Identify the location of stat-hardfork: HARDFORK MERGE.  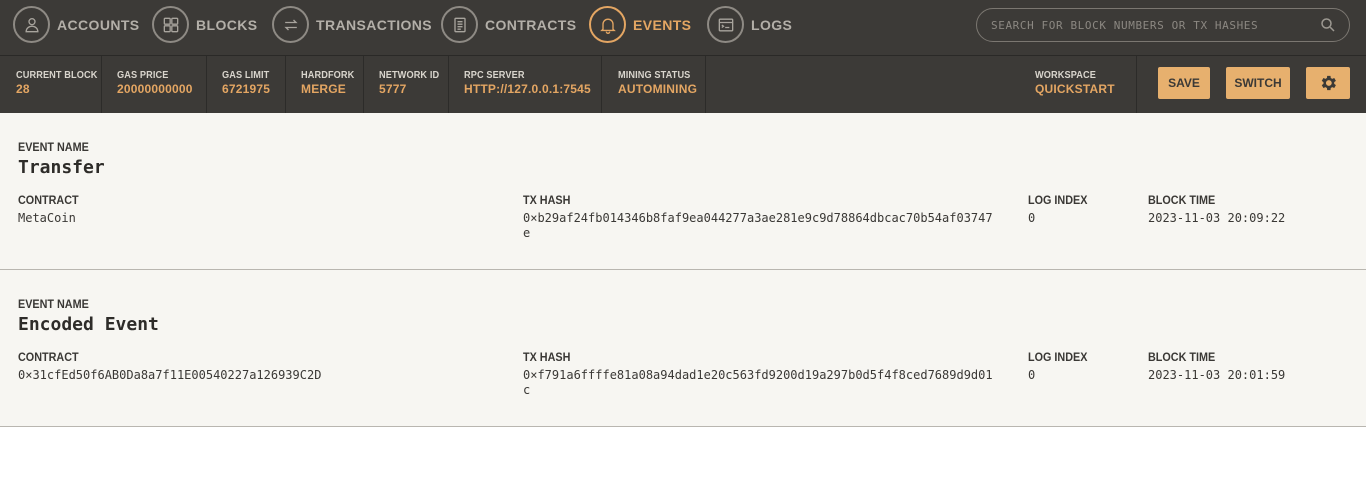
(330, 84).